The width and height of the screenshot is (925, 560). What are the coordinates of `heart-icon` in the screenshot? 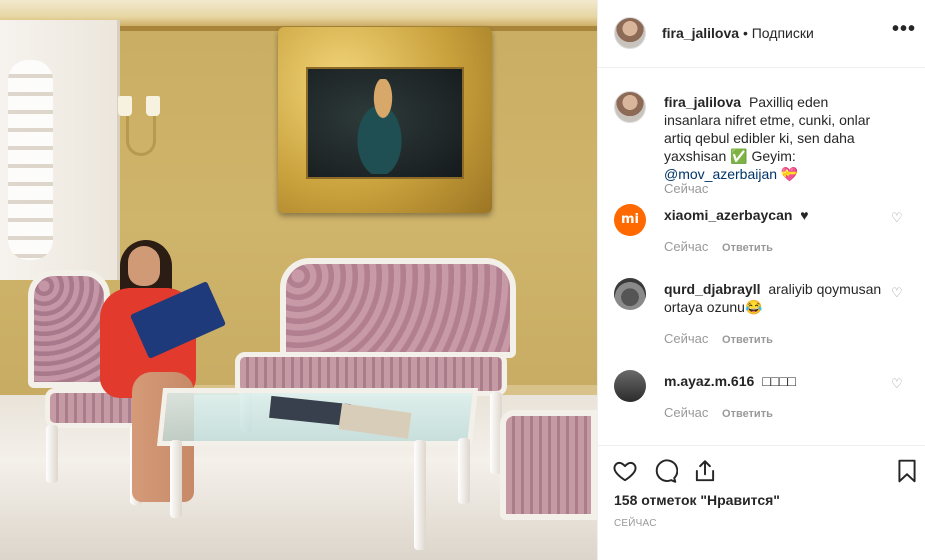 It's located at (625, 471).